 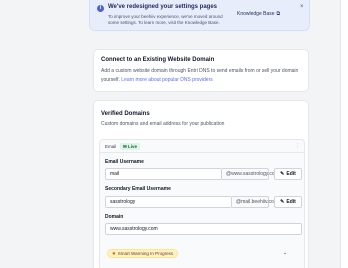 I want to click on close-icon: ×, so click(x=302, y=7).